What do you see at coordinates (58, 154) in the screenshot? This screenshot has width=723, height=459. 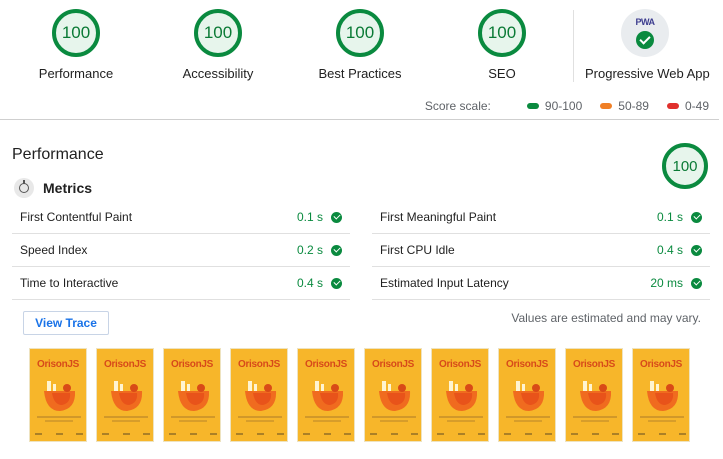 I see `section-title: Performance` at bounding box center [58, 154].